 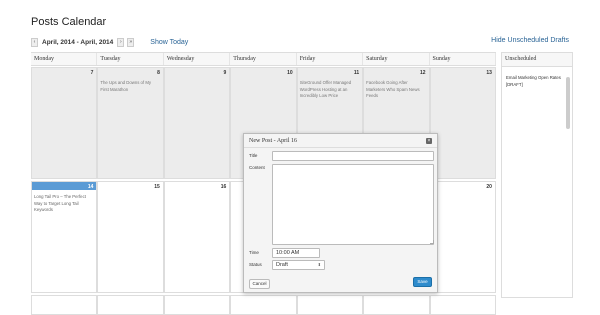 What do you see at coordinates (197, 59) in the screenshot?
I see `weekday-header: Wednesday` at bounding box center [197, 59].